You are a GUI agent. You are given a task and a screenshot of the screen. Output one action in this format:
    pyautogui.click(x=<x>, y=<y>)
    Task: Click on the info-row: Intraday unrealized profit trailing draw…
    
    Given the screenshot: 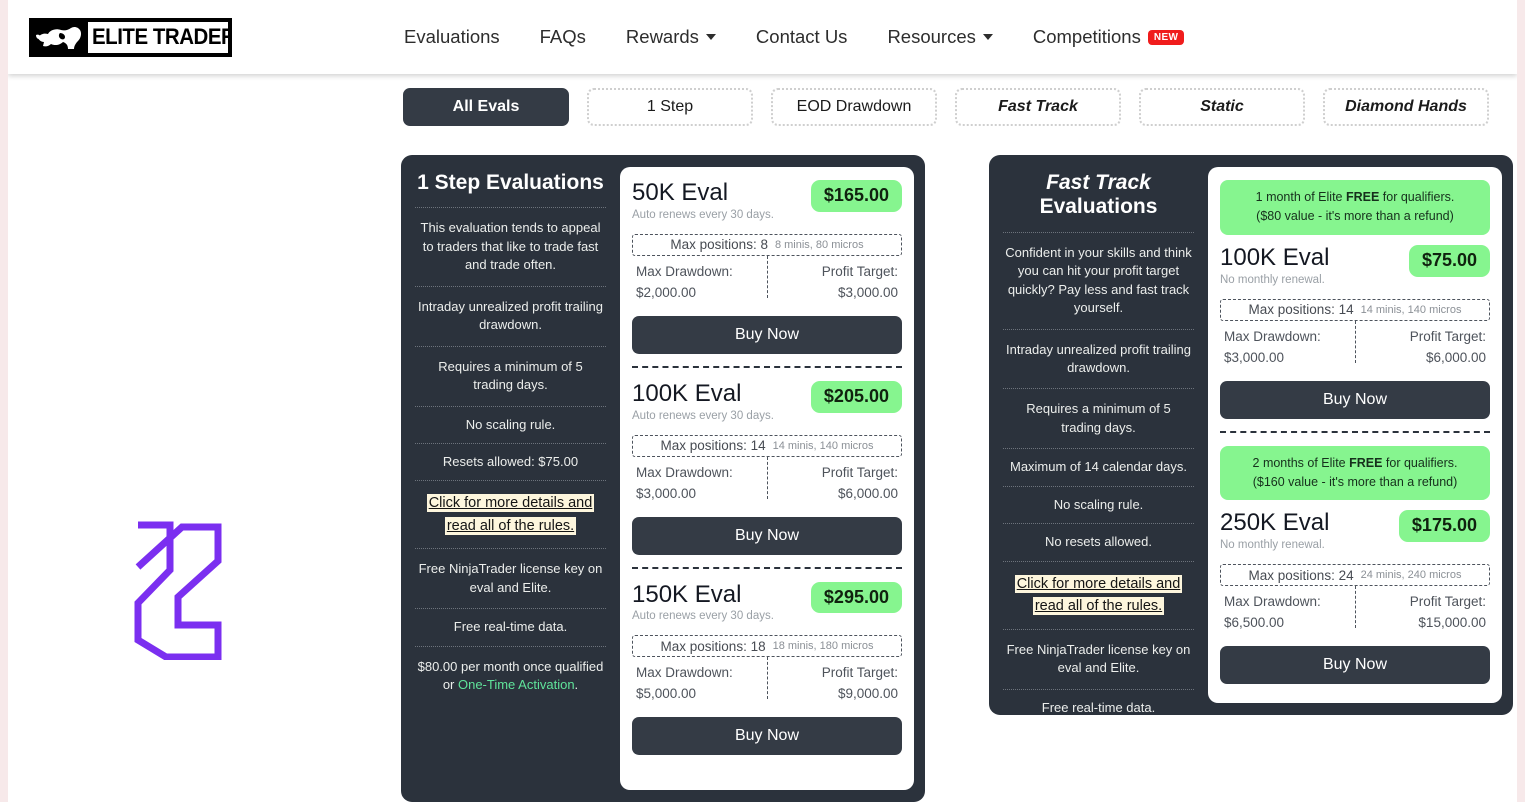 What is the action you would take?
    pyautogui.click(x=1098, y=358)
    